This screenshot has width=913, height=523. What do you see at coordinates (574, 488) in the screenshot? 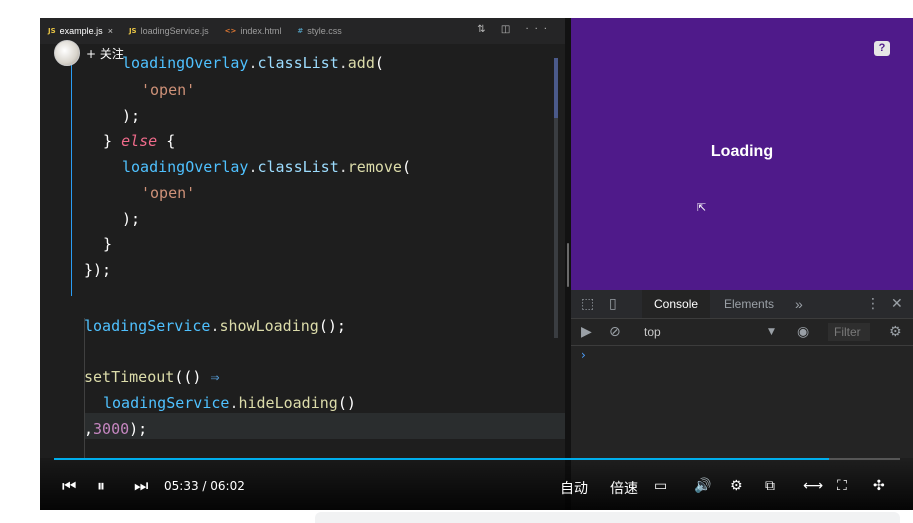
I see `auto-quality-button: 自动` at bounding box center [574, 488].